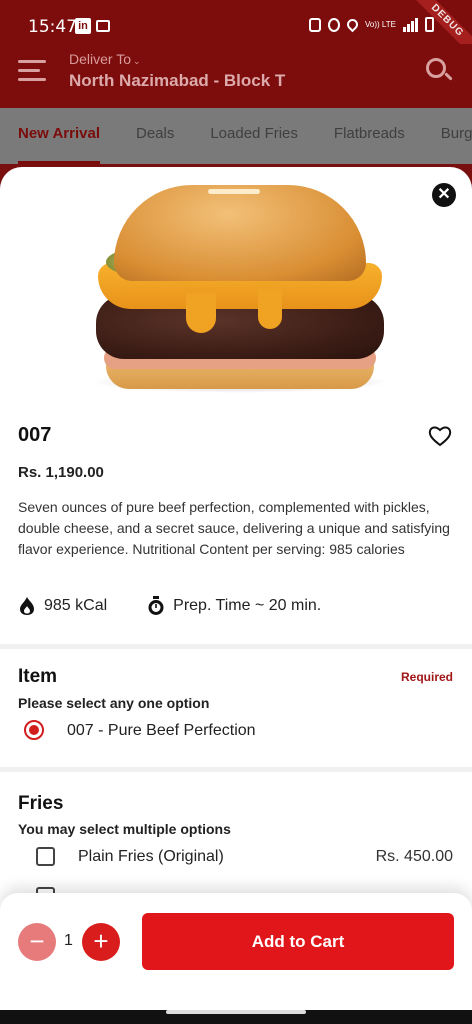 This screenshot has height=1024, width=472. I want to click on app-header: Deliver To ⌄ North Nazimabad - Block T, so click(236, 76).